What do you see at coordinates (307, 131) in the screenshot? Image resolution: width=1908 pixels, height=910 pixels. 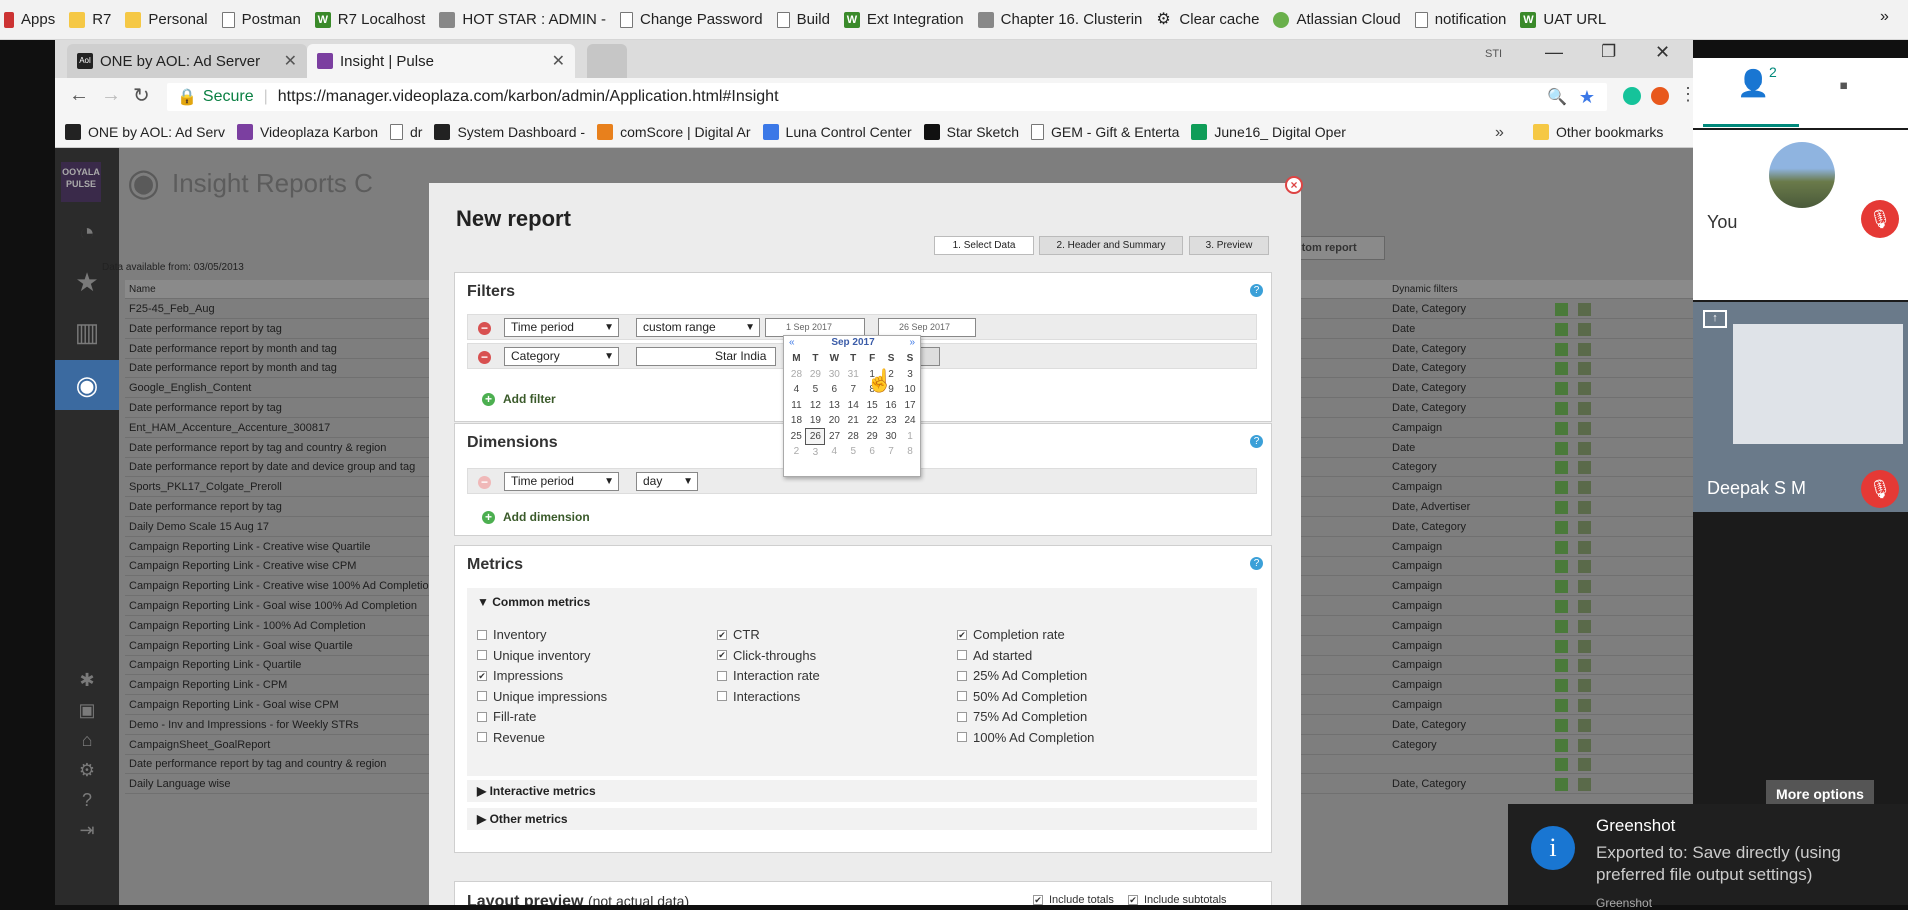 I see `bookmark-bar-item-1: Videoplaza Karbon` at bounding box center [307, 131].